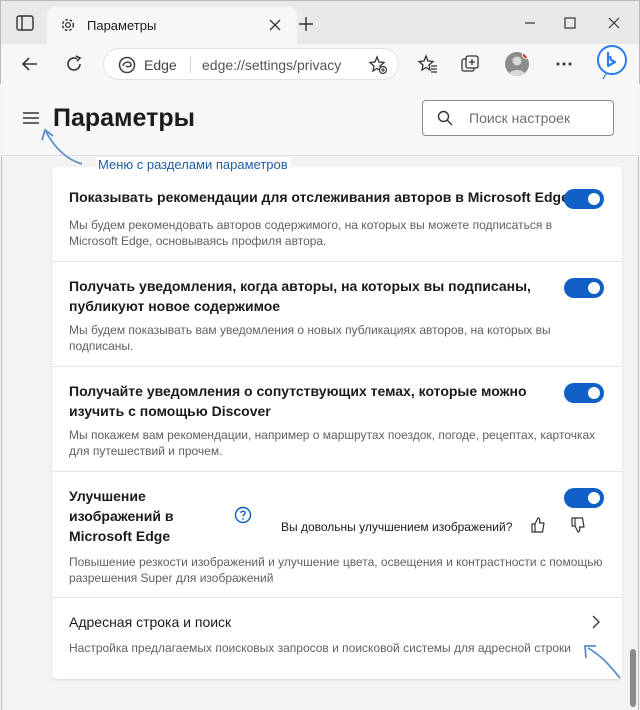 The height and width of the screenshot is (710, 640). What do you see at coordinates (172, 26) in the screenshot?
I see `tab-settings: Параметры` at bounding box center [172, 26].